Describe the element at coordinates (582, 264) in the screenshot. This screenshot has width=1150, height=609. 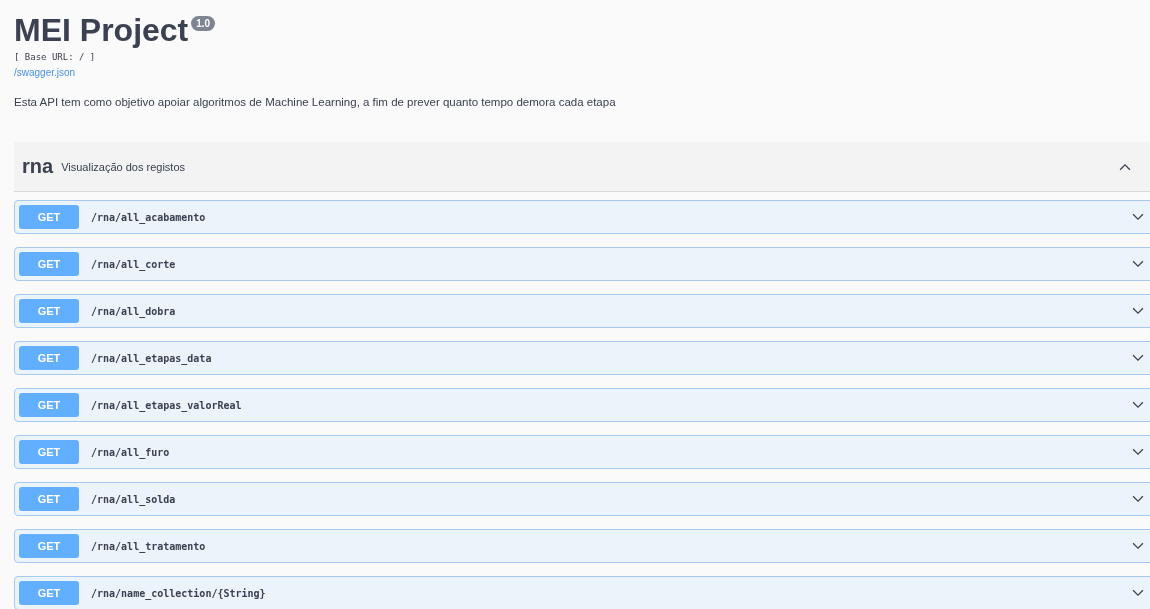
I see `operation-row: GET /rna/all_corte` at that location.